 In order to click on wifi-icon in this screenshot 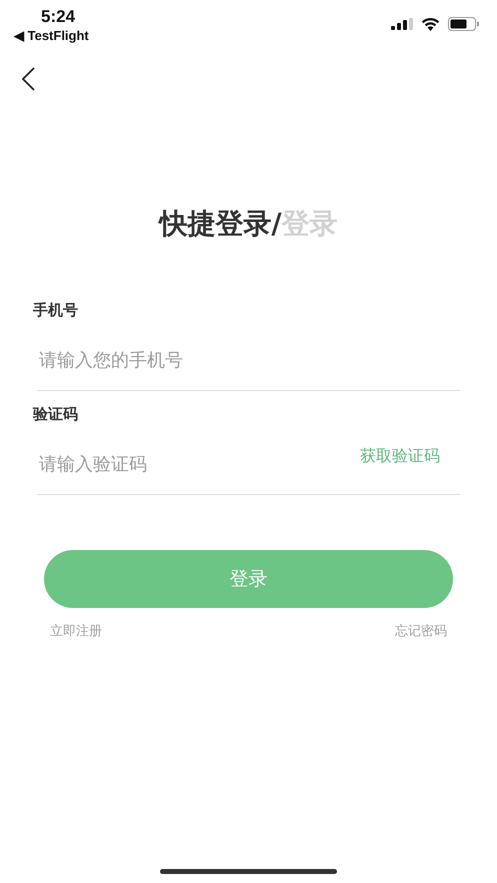, I will do `click(430, 24)`.